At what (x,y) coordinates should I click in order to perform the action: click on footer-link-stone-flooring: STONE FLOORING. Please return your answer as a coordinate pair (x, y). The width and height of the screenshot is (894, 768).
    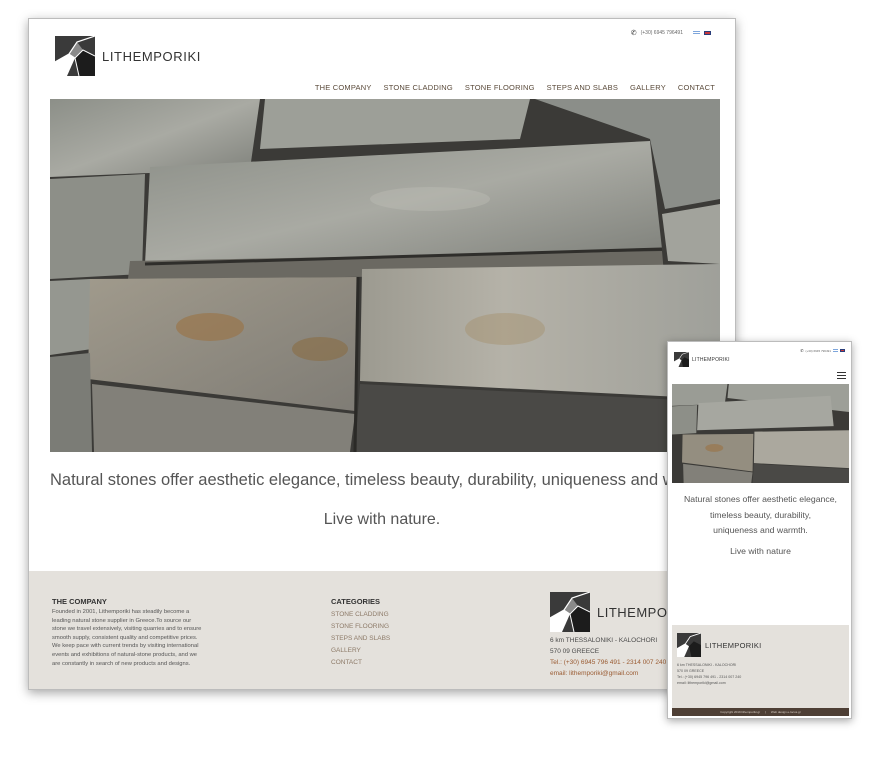
    Looking at the image, I should click on (360, 626).